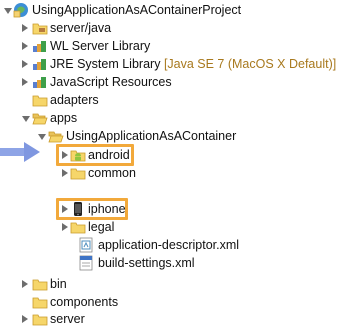 The image size is (351, 329). Describe the element at coordinates (169, 245) in the screenshot. I see `tree-label: application-descriptor.xml` at that location.